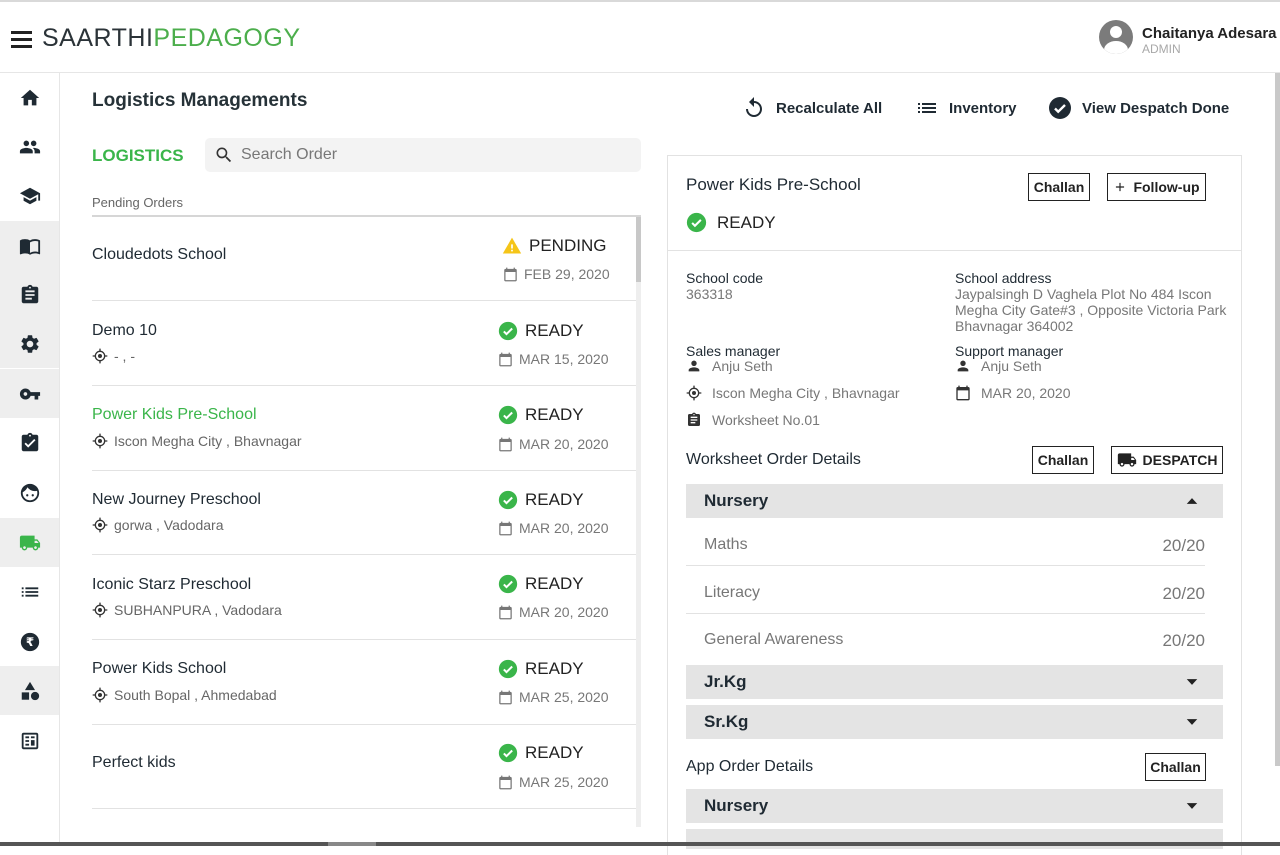 The height and width of the screenshot is (855, 1280). What do you see at coordinates (1156, 187) in the screenshot?
I see `follow-up-button: Follow-up` at bounding box center [1156, 187].